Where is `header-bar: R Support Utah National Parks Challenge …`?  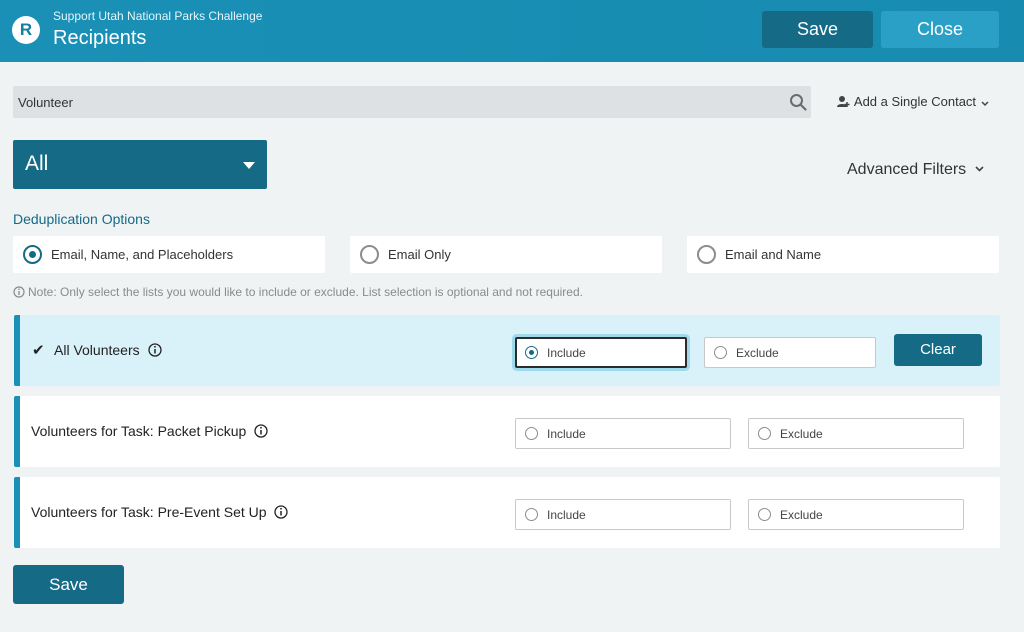
header-bar: R Support Utah National Parks Challenge … is located at coordinates (512, 31).